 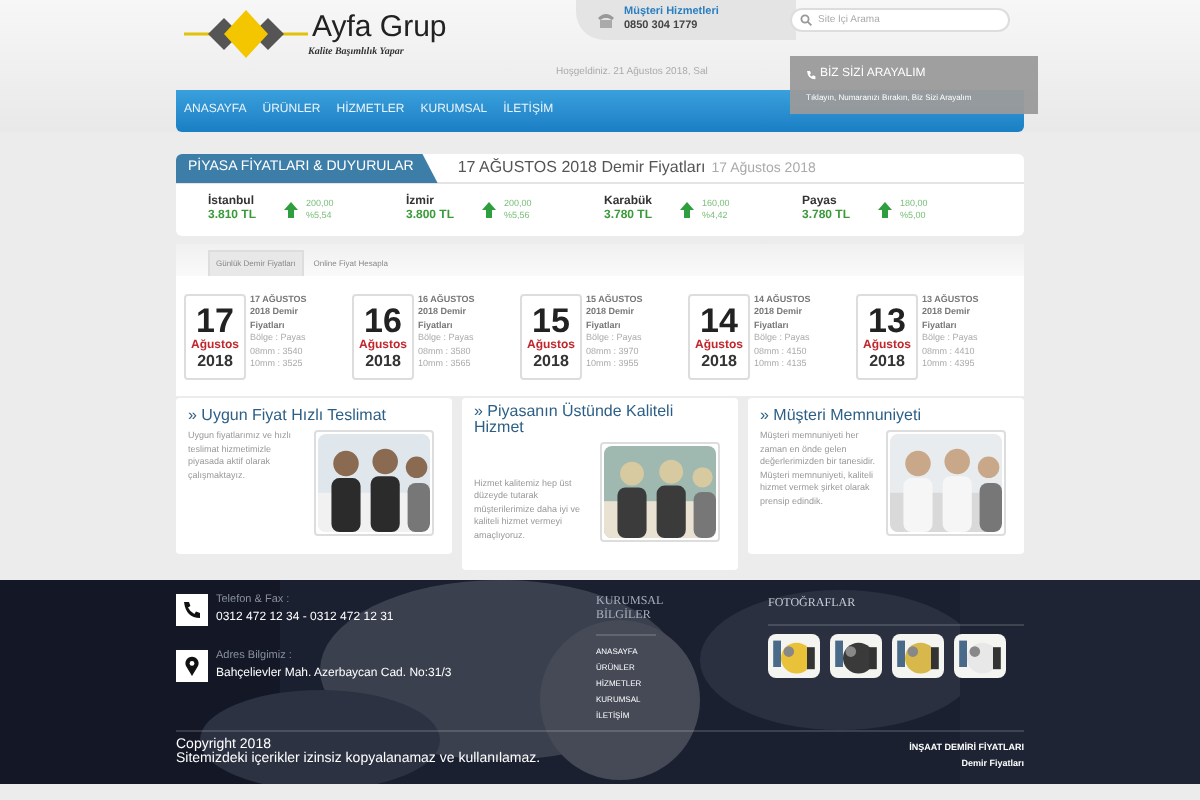 I want to click on search-icon, so click(x=806, y=20).